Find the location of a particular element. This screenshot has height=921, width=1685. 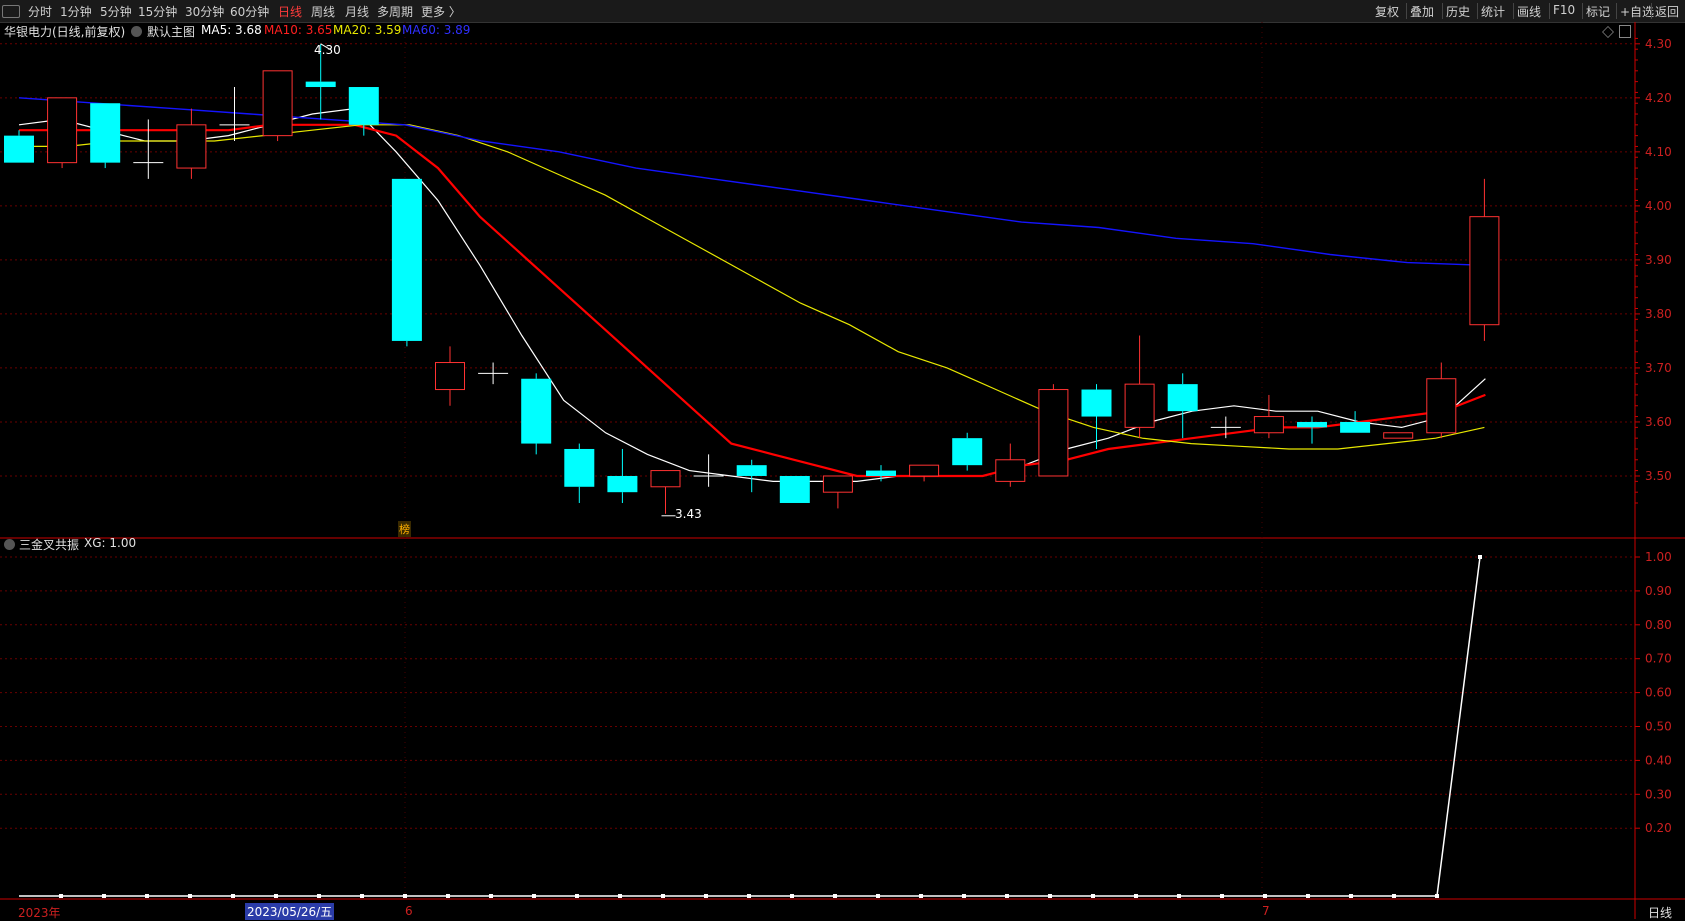

rank-badge: 榜 is located at coordinates (404, 529).